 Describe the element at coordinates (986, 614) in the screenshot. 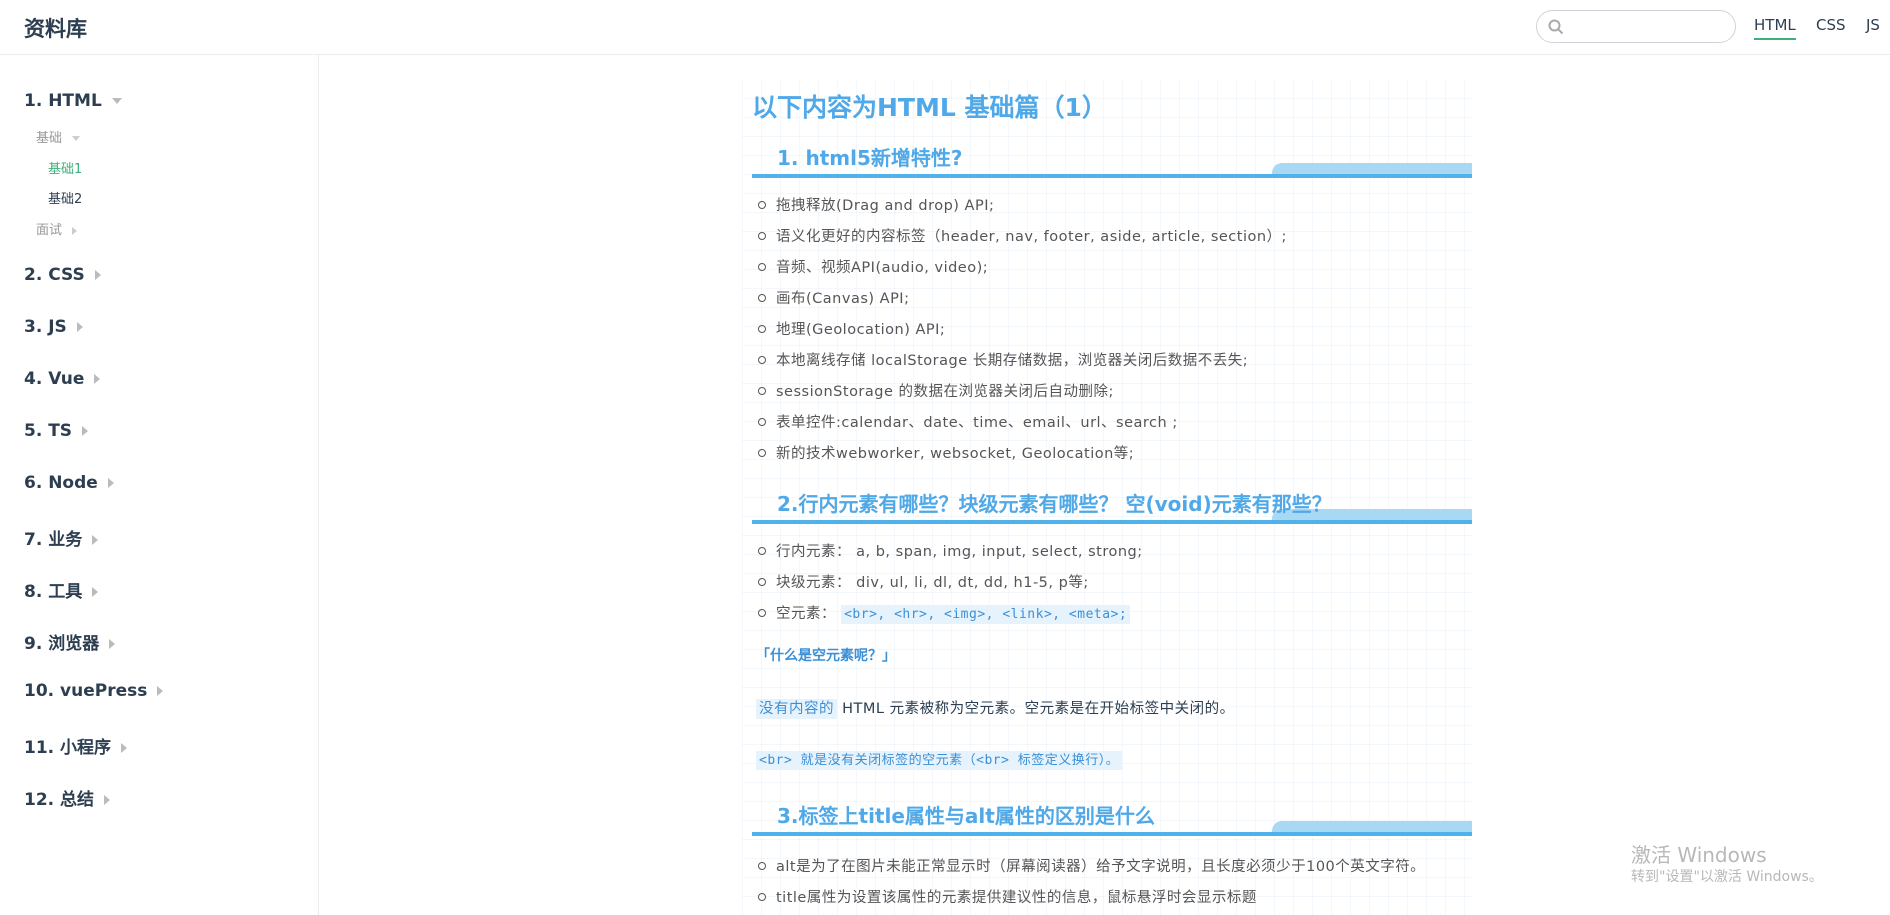

I see `inline-code: <br>, <hr>, <img>, <link>, <meta>;` at that location.